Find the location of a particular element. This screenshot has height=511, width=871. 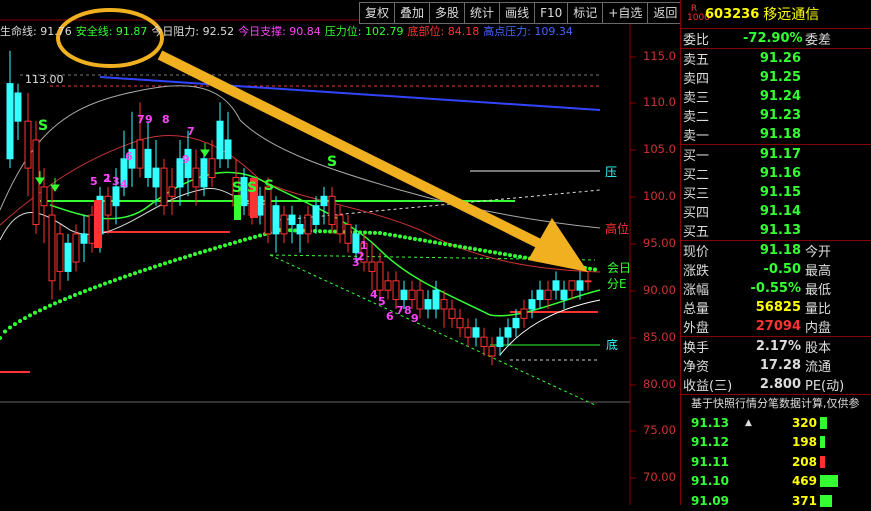

bid-row-value: 91.17 is located at coordinates (780, 154).